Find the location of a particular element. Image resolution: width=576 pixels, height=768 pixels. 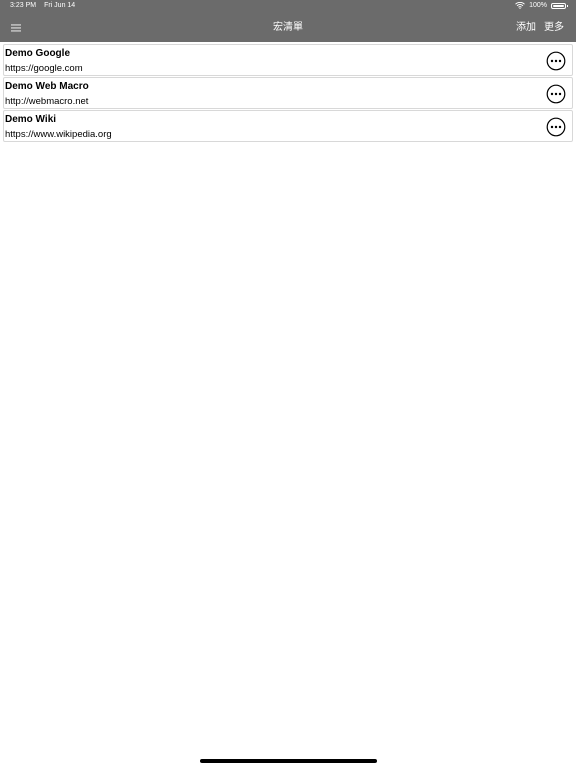

macro-url: https://www.wikipedia.org is located at coordinates (58, 134).